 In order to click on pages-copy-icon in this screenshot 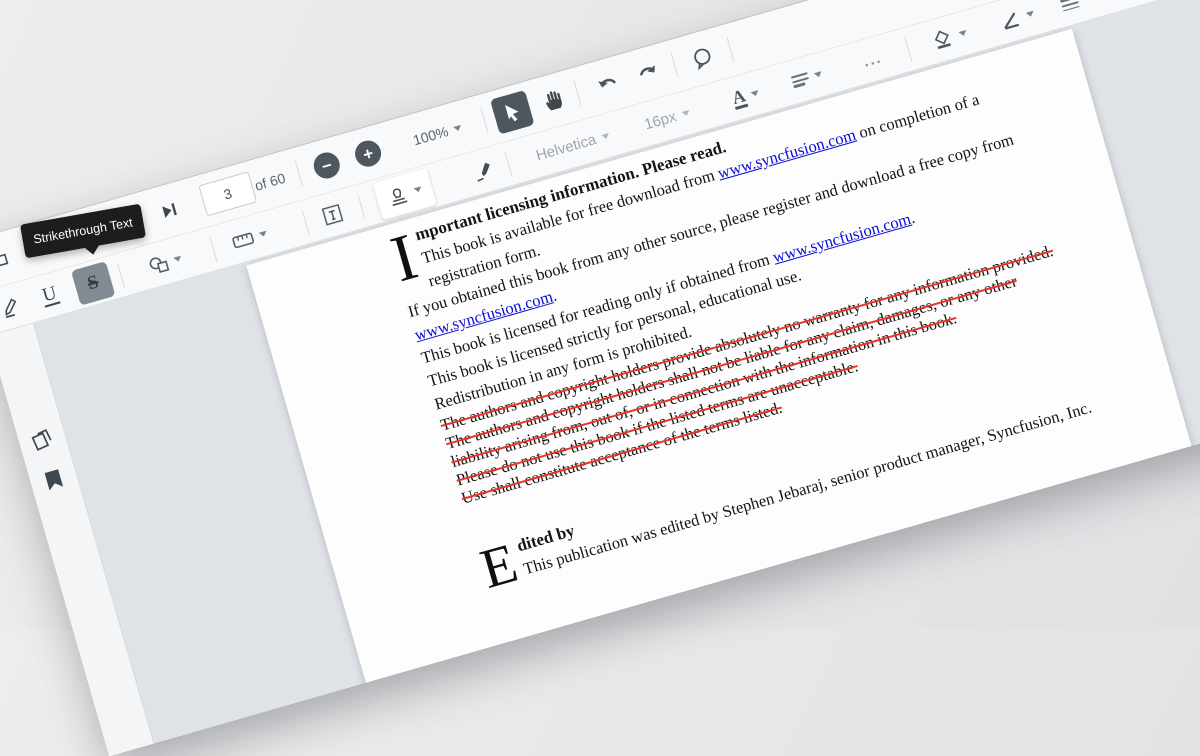, I will do `click(41, 440)`.